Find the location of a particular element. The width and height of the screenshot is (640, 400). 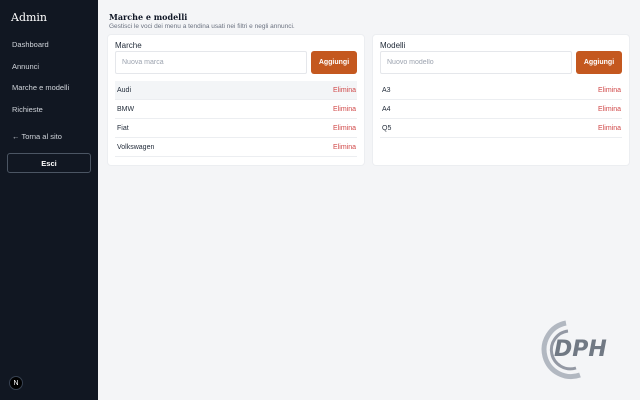

sidebar-item-richieste: Richieste is located at coordinates (27, 109).